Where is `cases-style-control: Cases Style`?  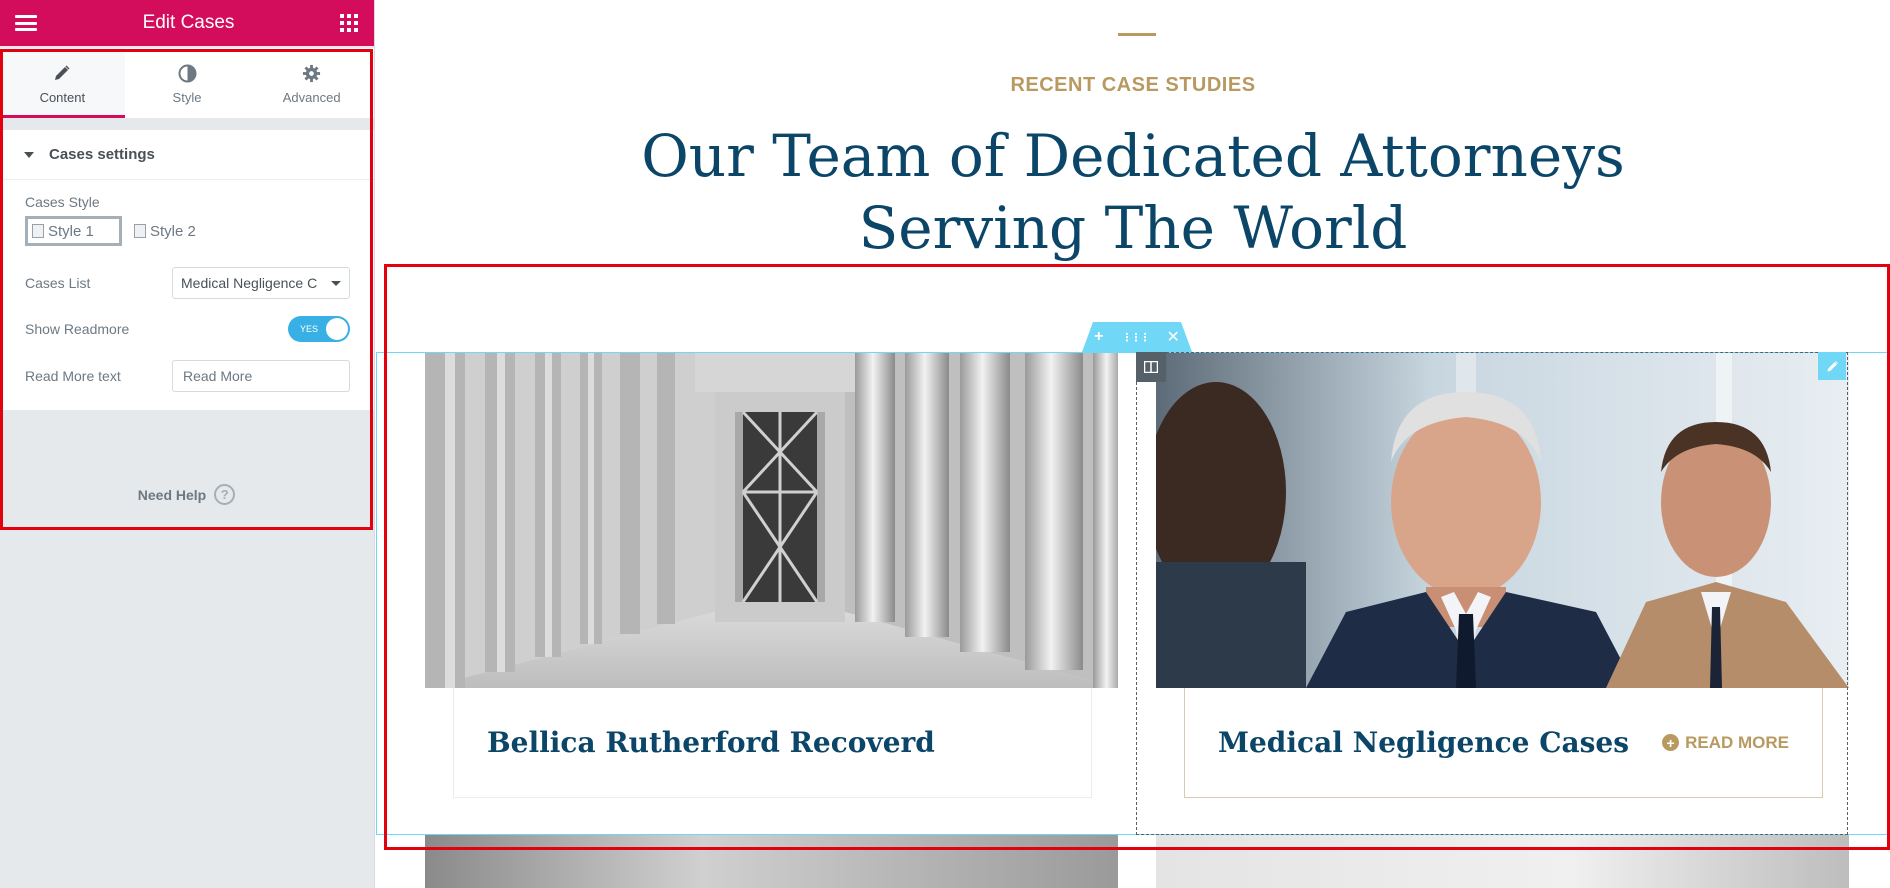 cases-style-control: Cases Style is located at coordinates (187, 202).